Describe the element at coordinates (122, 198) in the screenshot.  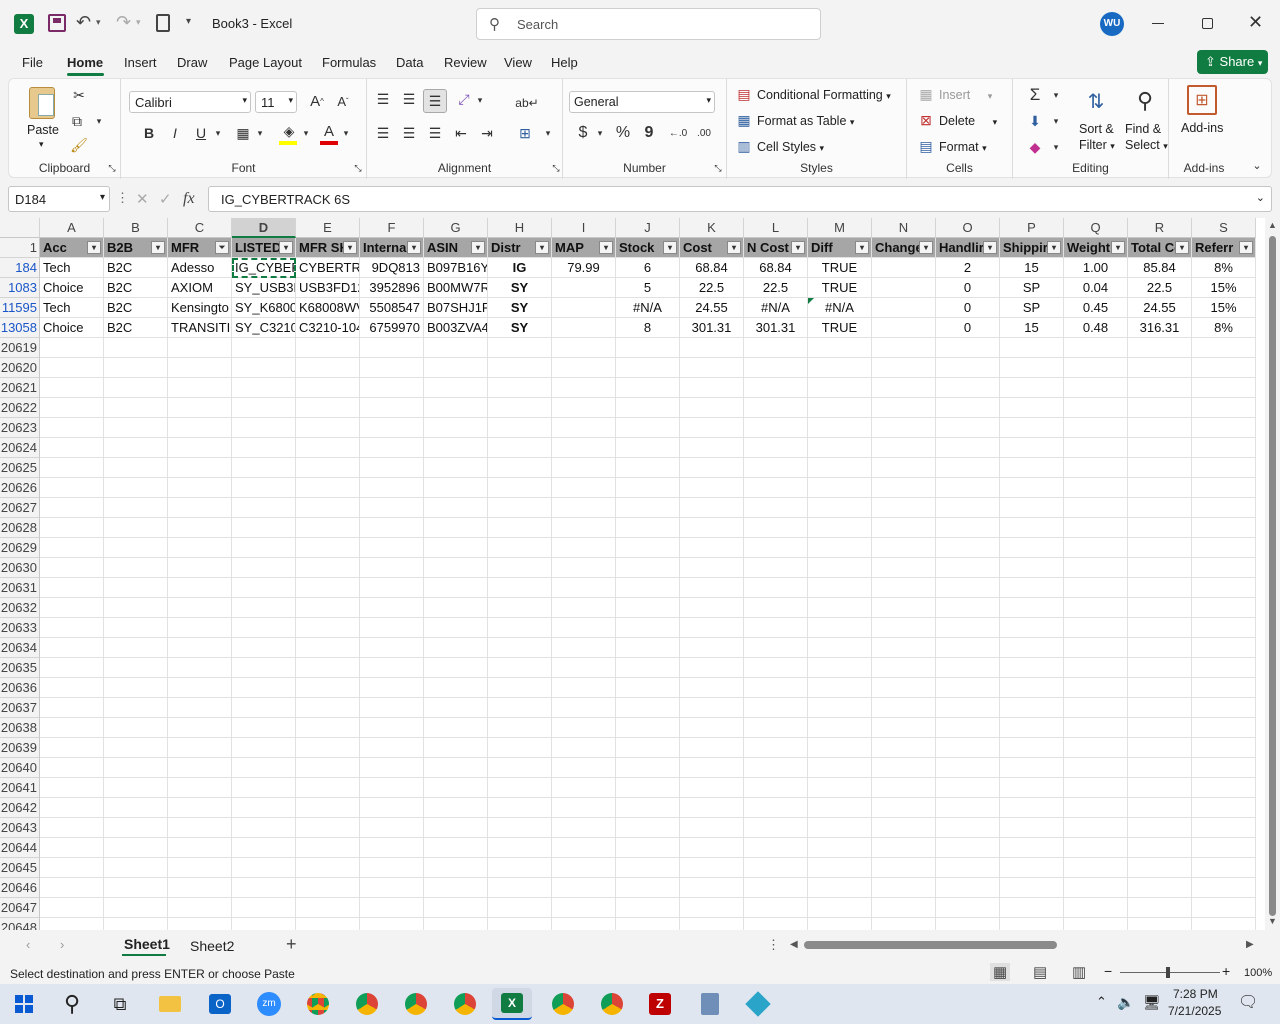
I see `more-icon: ⋮` at that location.